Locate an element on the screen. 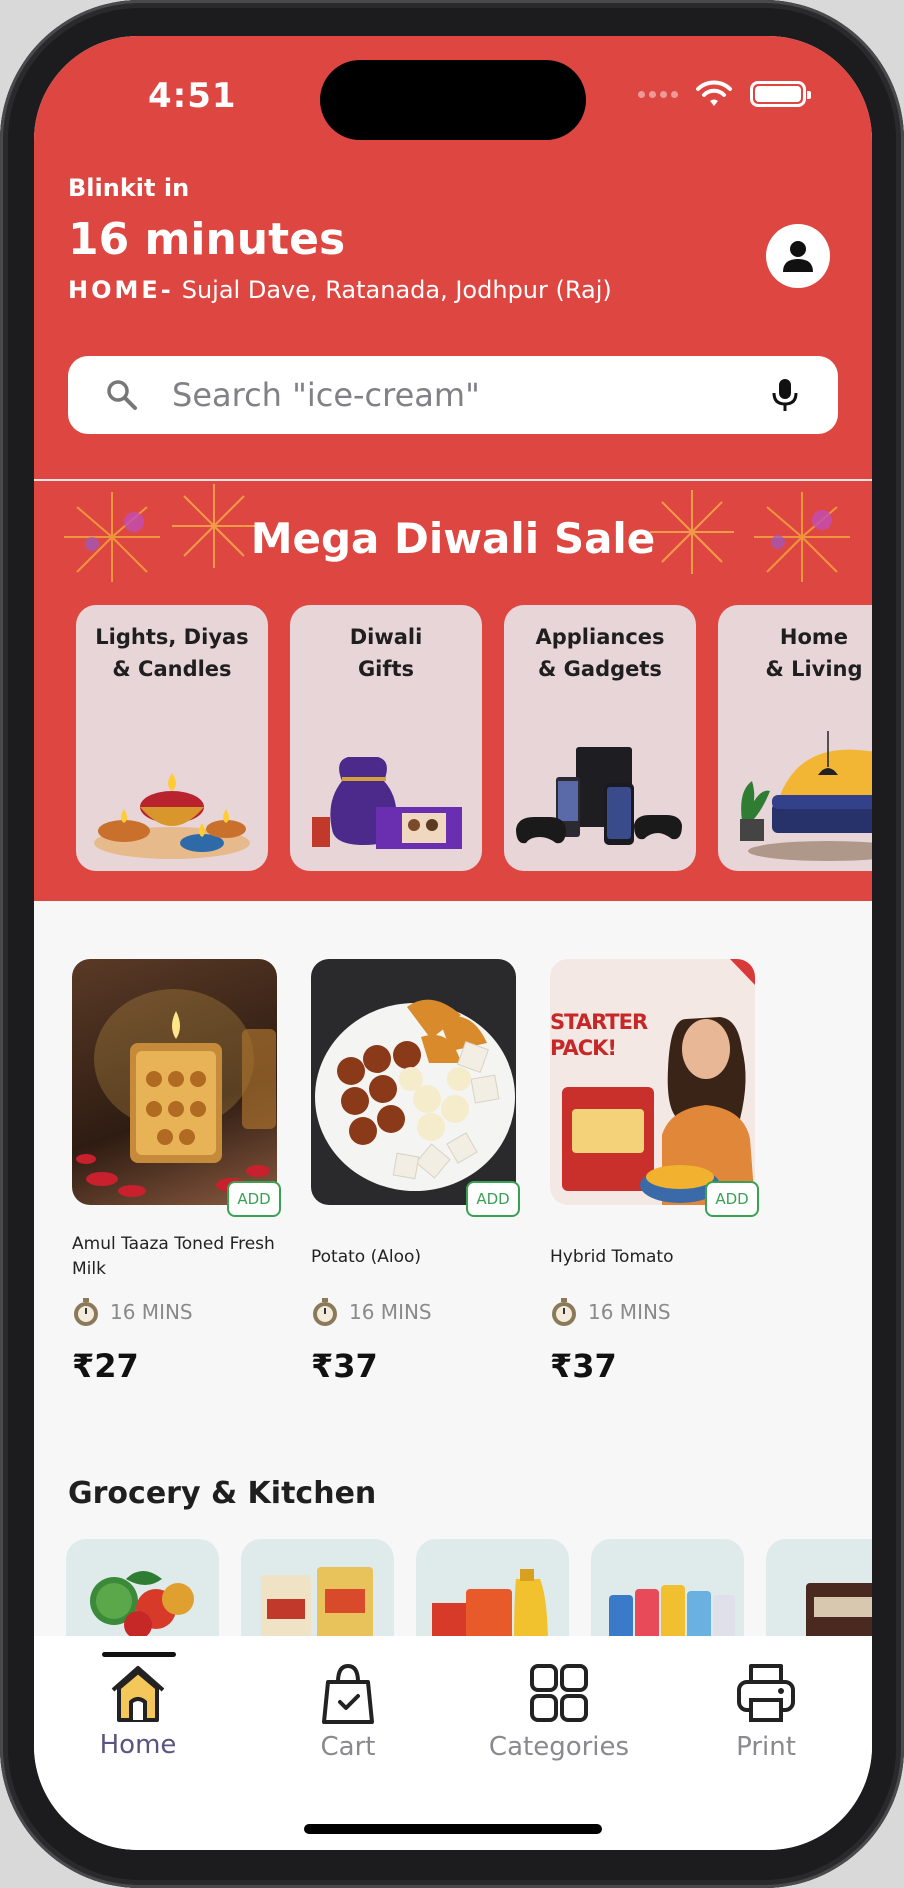 This screenshot has width=904, height=1888. search-input: Search "ice-cream" is located at coordinates (471, 395).